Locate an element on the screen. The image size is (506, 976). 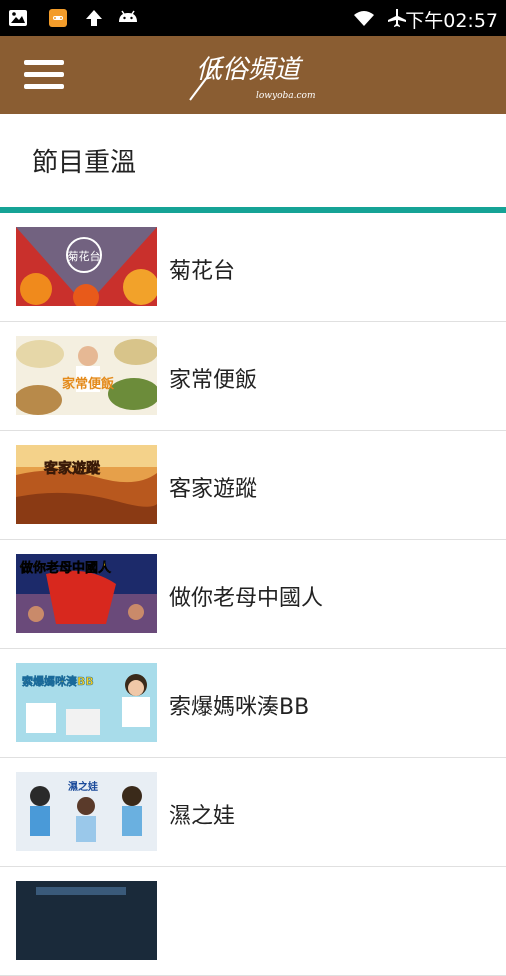
program-title: 做你老母中國人 is located at coordinates (246, 598).